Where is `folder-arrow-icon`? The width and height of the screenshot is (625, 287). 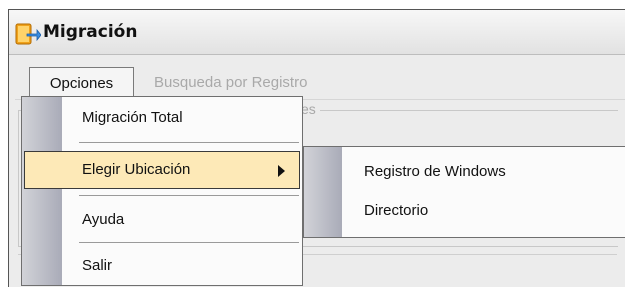
folder-arrow-icon is located at coordinates (28, 34).